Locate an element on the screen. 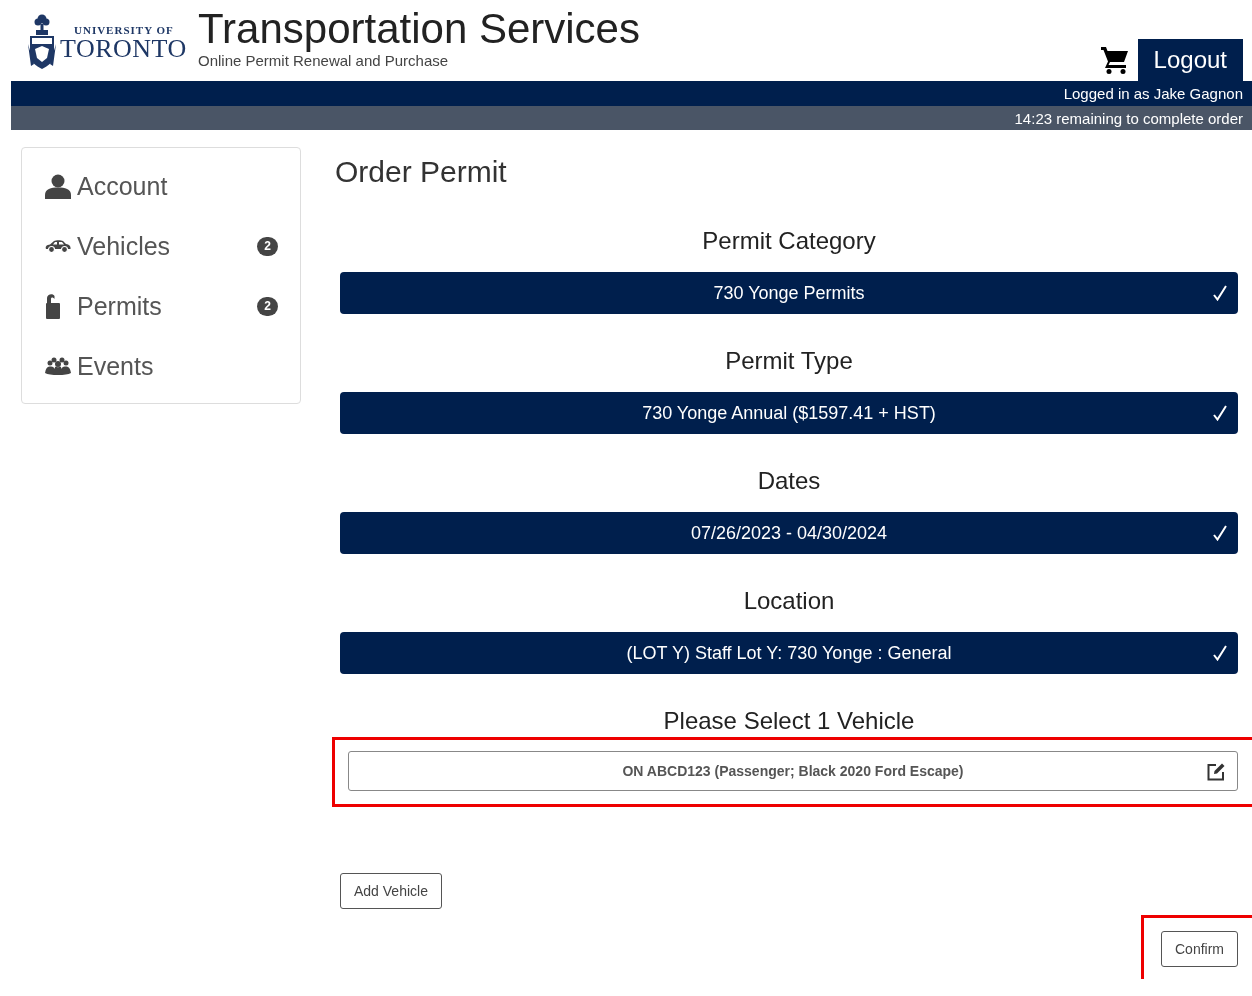 This screenshot has width=1252, height=996. logo-text: UNIVERSITY OF is located at coordinates (124, 30).